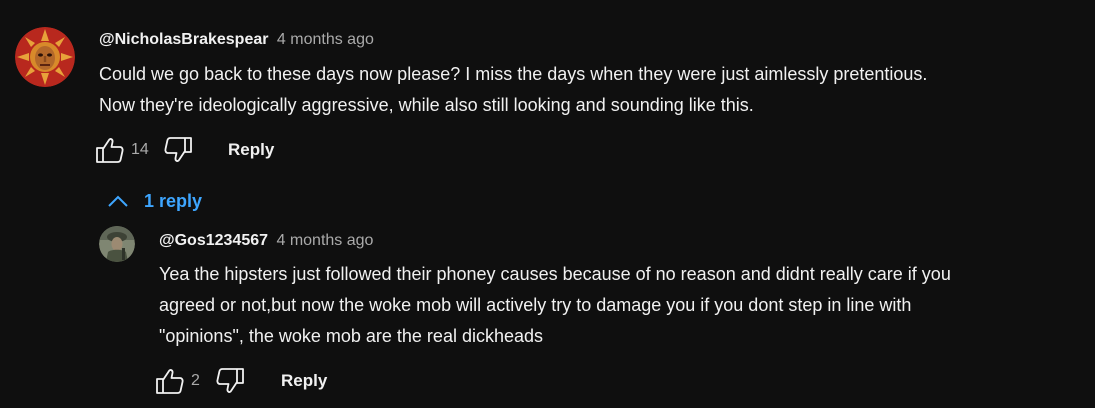  Describe the element at coordinates (324, 240) in the screenshot. I see `reply-timestamp: 4 months ago` at that location.